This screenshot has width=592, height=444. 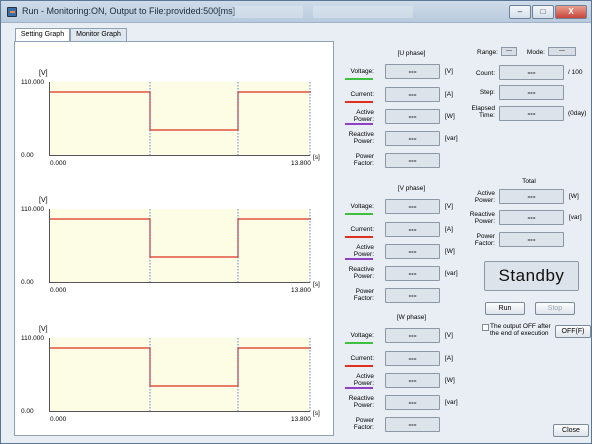 I want to click on elapsed-unit: (0day), so click(x=577, y=113).